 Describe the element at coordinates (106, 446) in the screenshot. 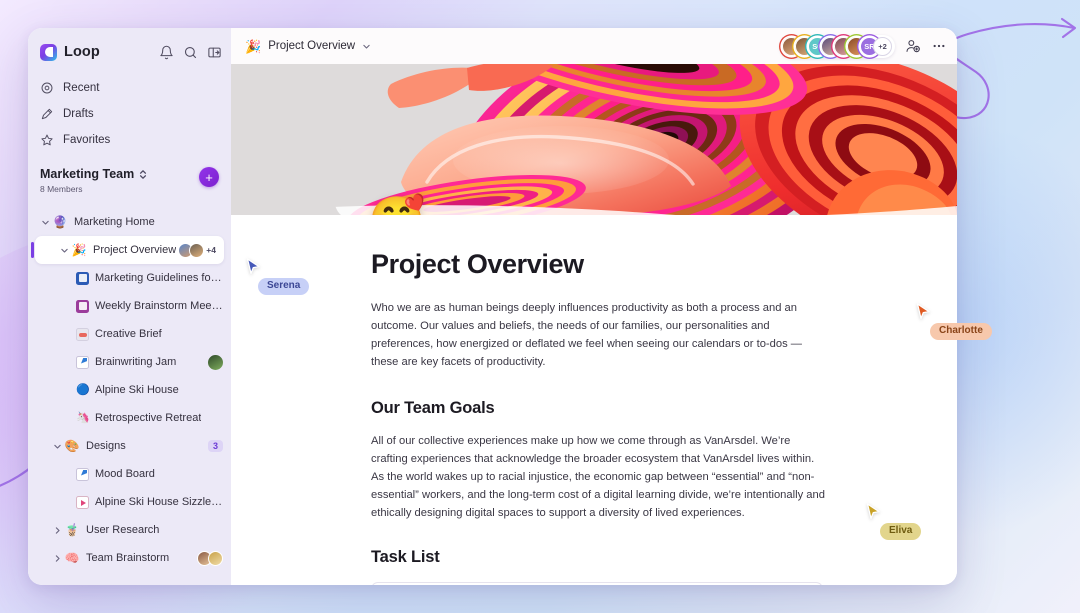

I see `tree-item-label: Designs` at that location.